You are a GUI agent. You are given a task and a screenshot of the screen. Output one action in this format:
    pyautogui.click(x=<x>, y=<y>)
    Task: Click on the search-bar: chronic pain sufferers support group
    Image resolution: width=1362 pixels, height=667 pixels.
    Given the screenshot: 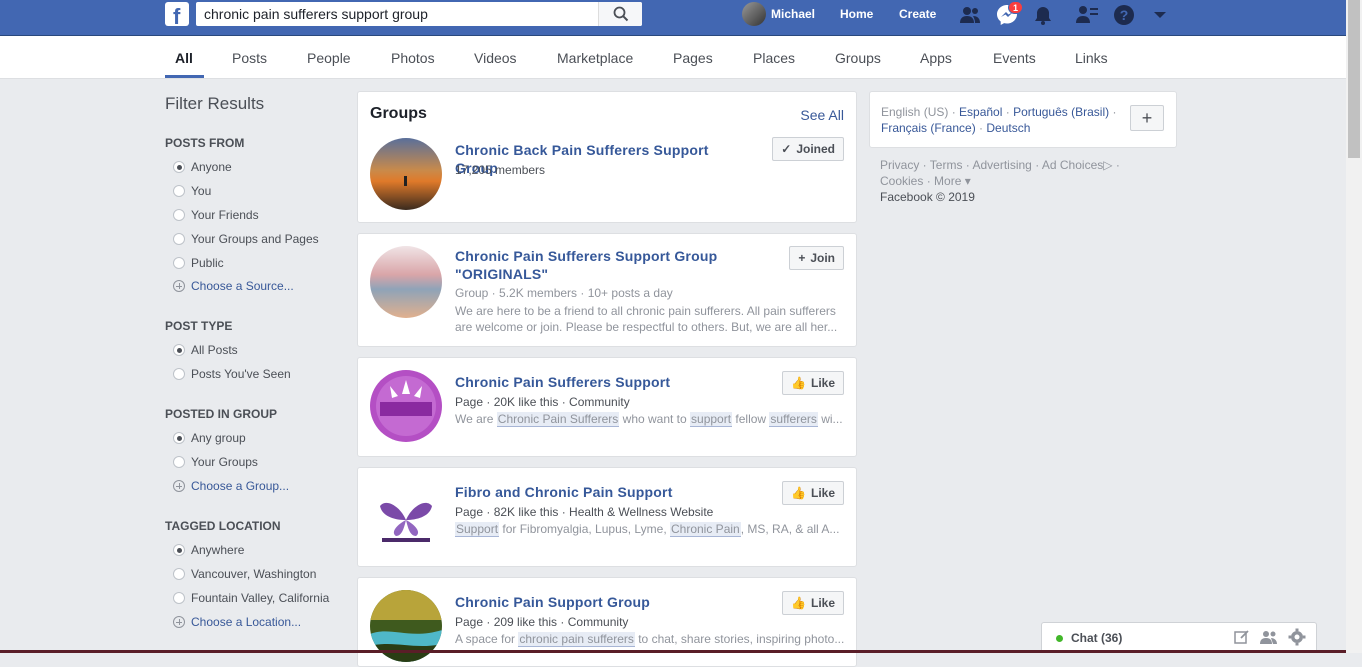 What is the action you would take?
    pyautogui.click(x=419, y=14)
    